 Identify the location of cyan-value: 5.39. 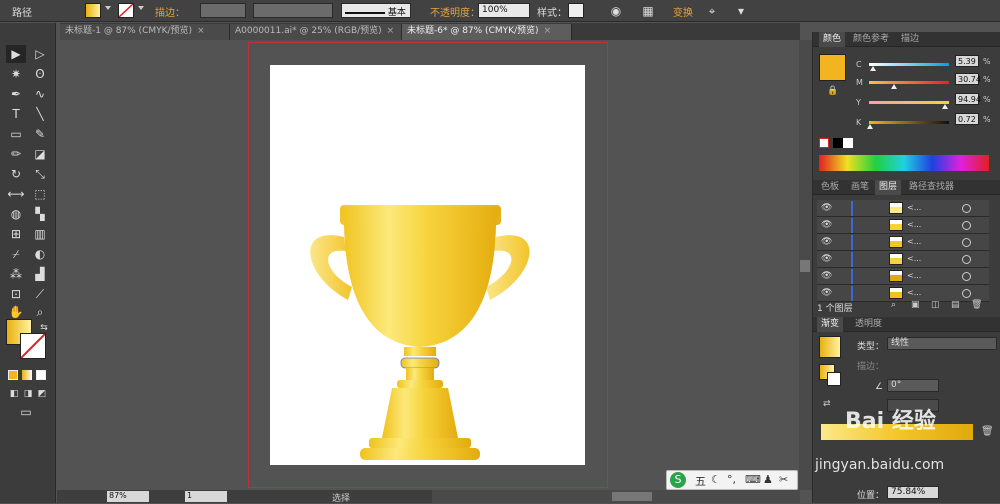
(967, 61).